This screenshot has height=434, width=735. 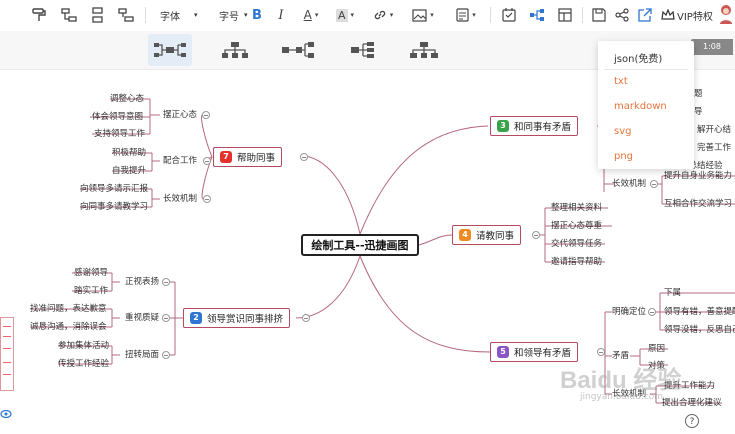 What do you see at coordinates (503, 352) in the screenshot?
I see `priority-5-icon: 5` at bounding box center [503, 352].